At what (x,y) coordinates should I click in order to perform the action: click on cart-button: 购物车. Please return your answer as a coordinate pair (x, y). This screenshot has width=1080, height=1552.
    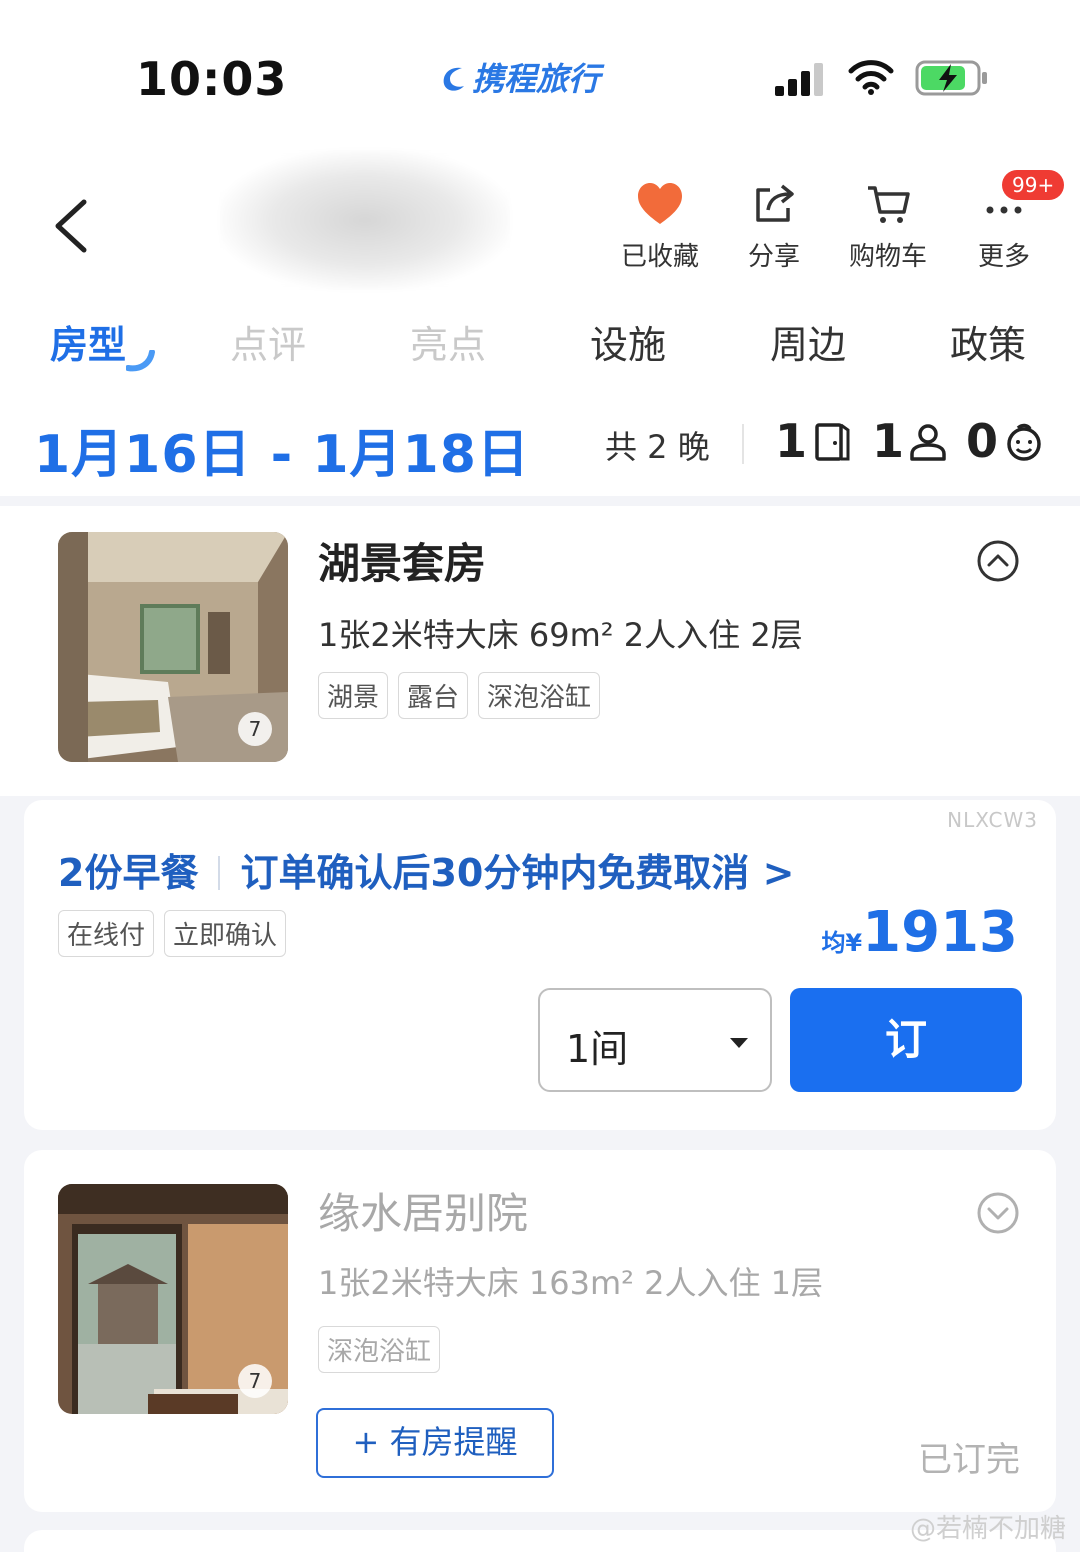
    Looking at the image, I should click on (888, 226).